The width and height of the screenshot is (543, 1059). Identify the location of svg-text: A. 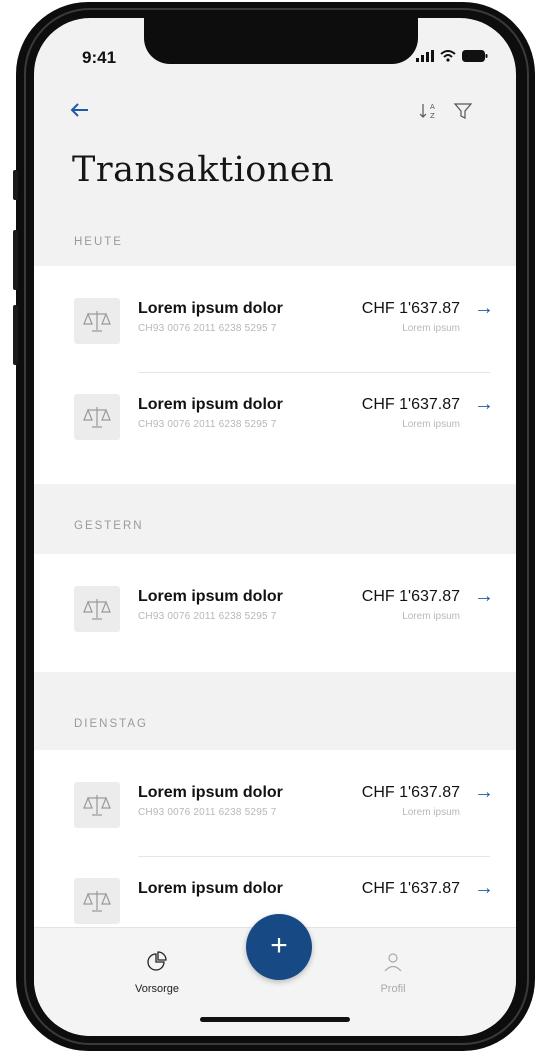
(432, 107).